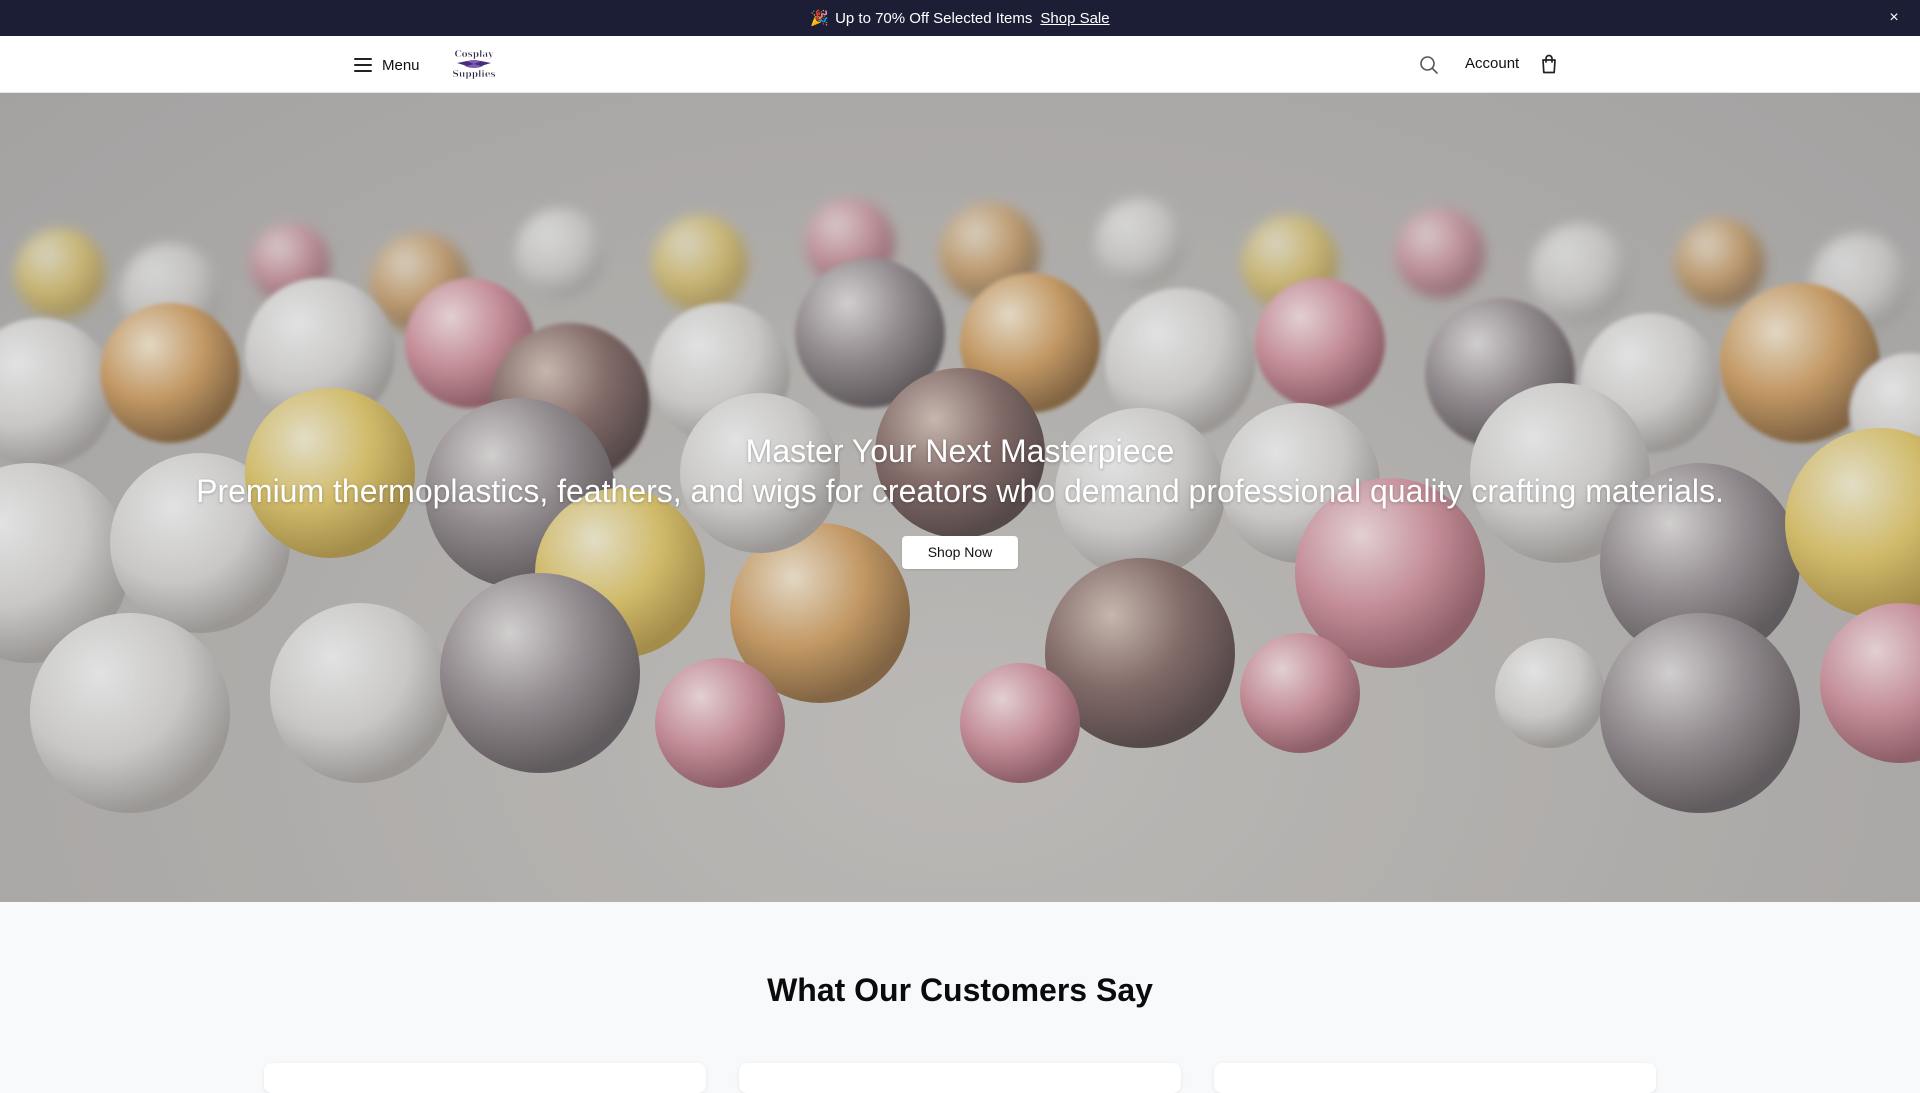  Describe the element at coordinates (934, 18) in the screenshot. I see `announcement-text: Up to 70% Off Selected Items` at that location.